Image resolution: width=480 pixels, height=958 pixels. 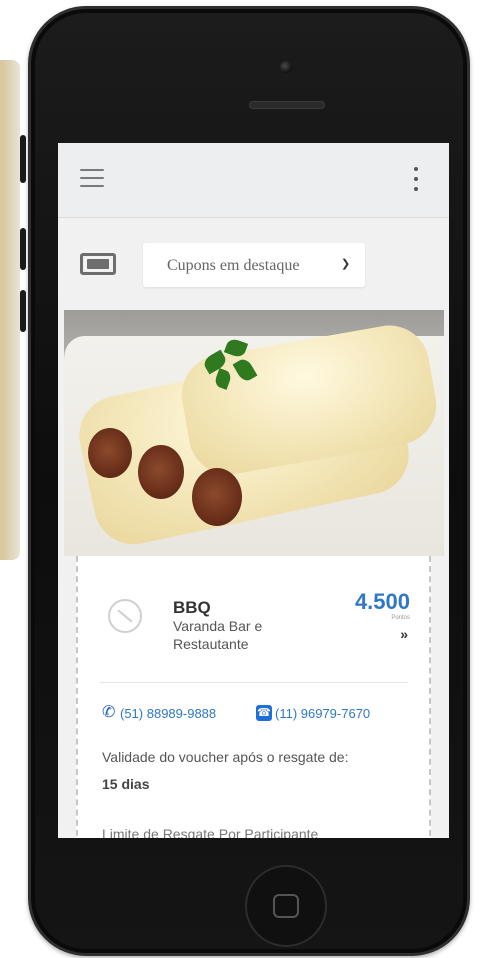 I want to click on home-square-icon, so click(x=286, y=906).